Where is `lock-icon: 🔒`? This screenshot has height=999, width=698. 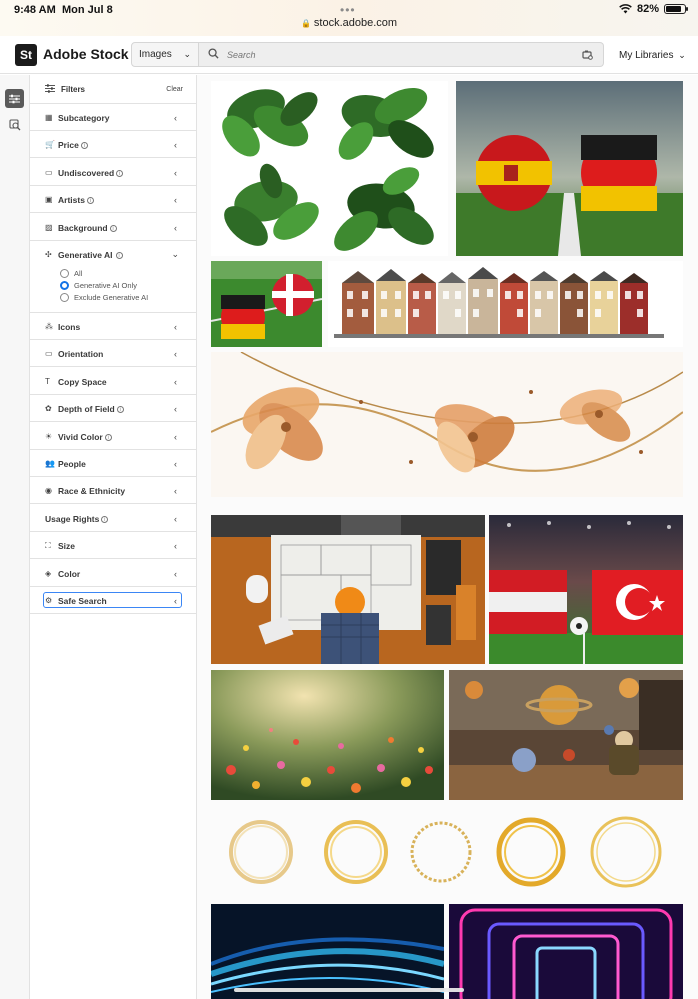 lock-icon: 🔒 is located at coordinates (305, 23).